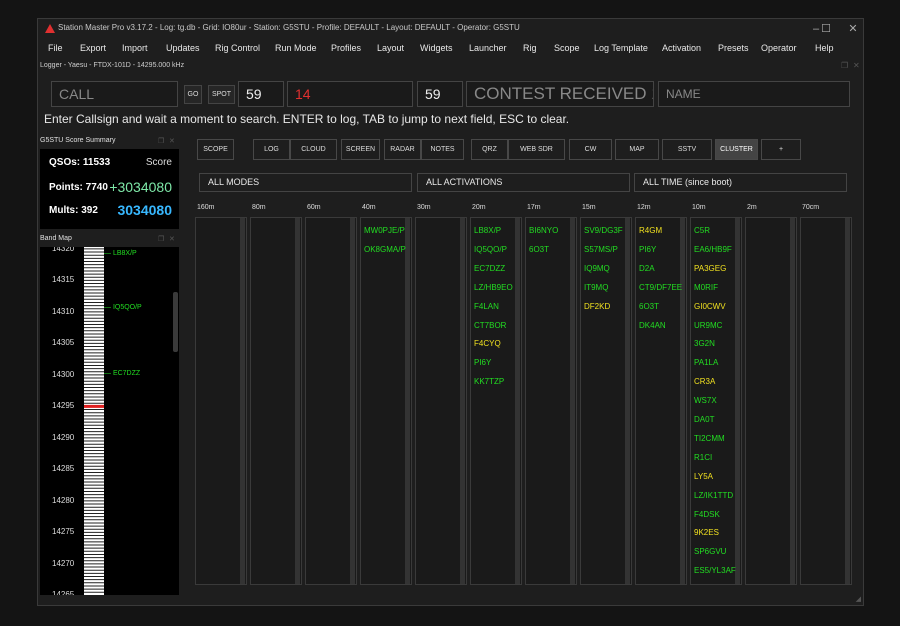 The width and height of the screenshot is (900, 626). Describe the element at coordinates (702, 231) in the screenshot. I see `spot-callsign: C5R` at that location.